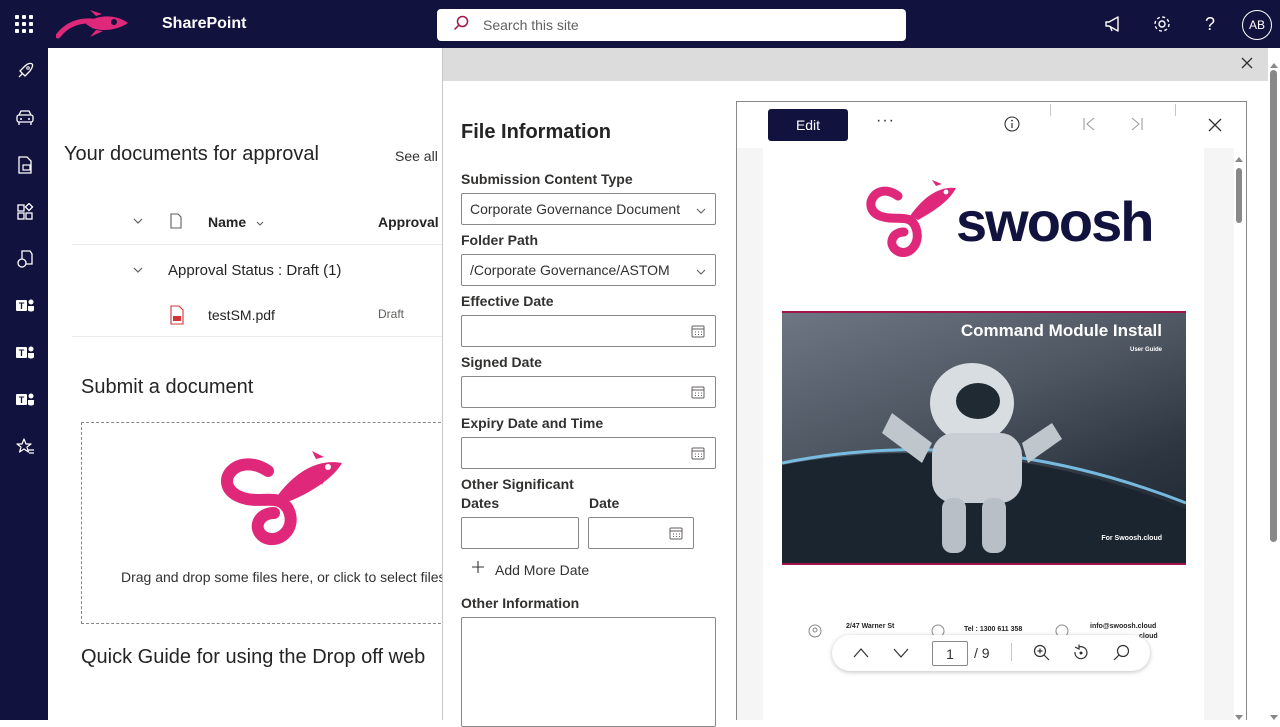  What do you see at coordinates (1215, 127) in the screenshot?
I see `close-viewer-icon` at bounding box center [1215, 127].